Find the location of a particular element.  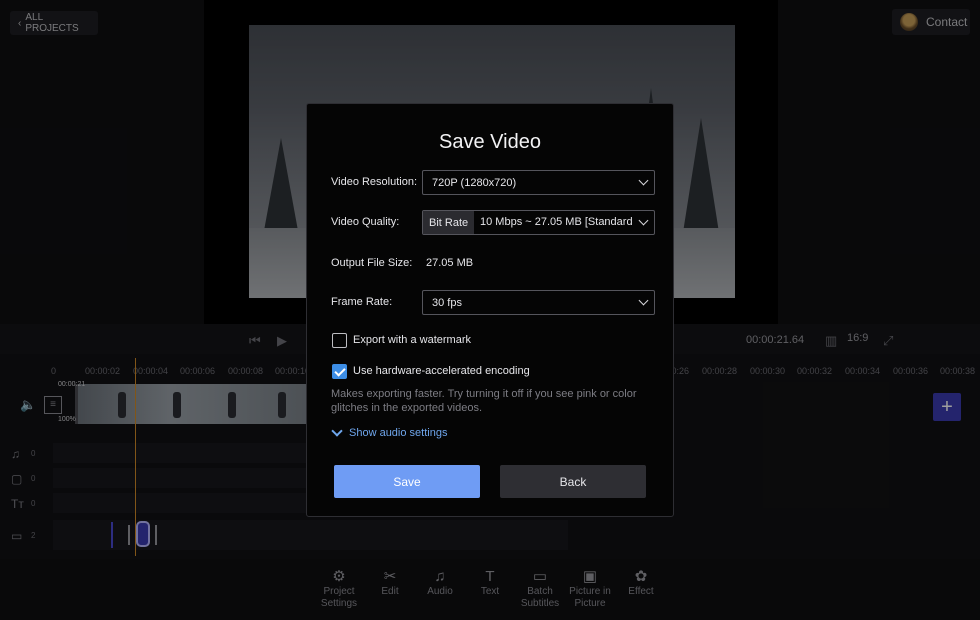

quality-label: Video Quality: is located at coordinates (365, 222).